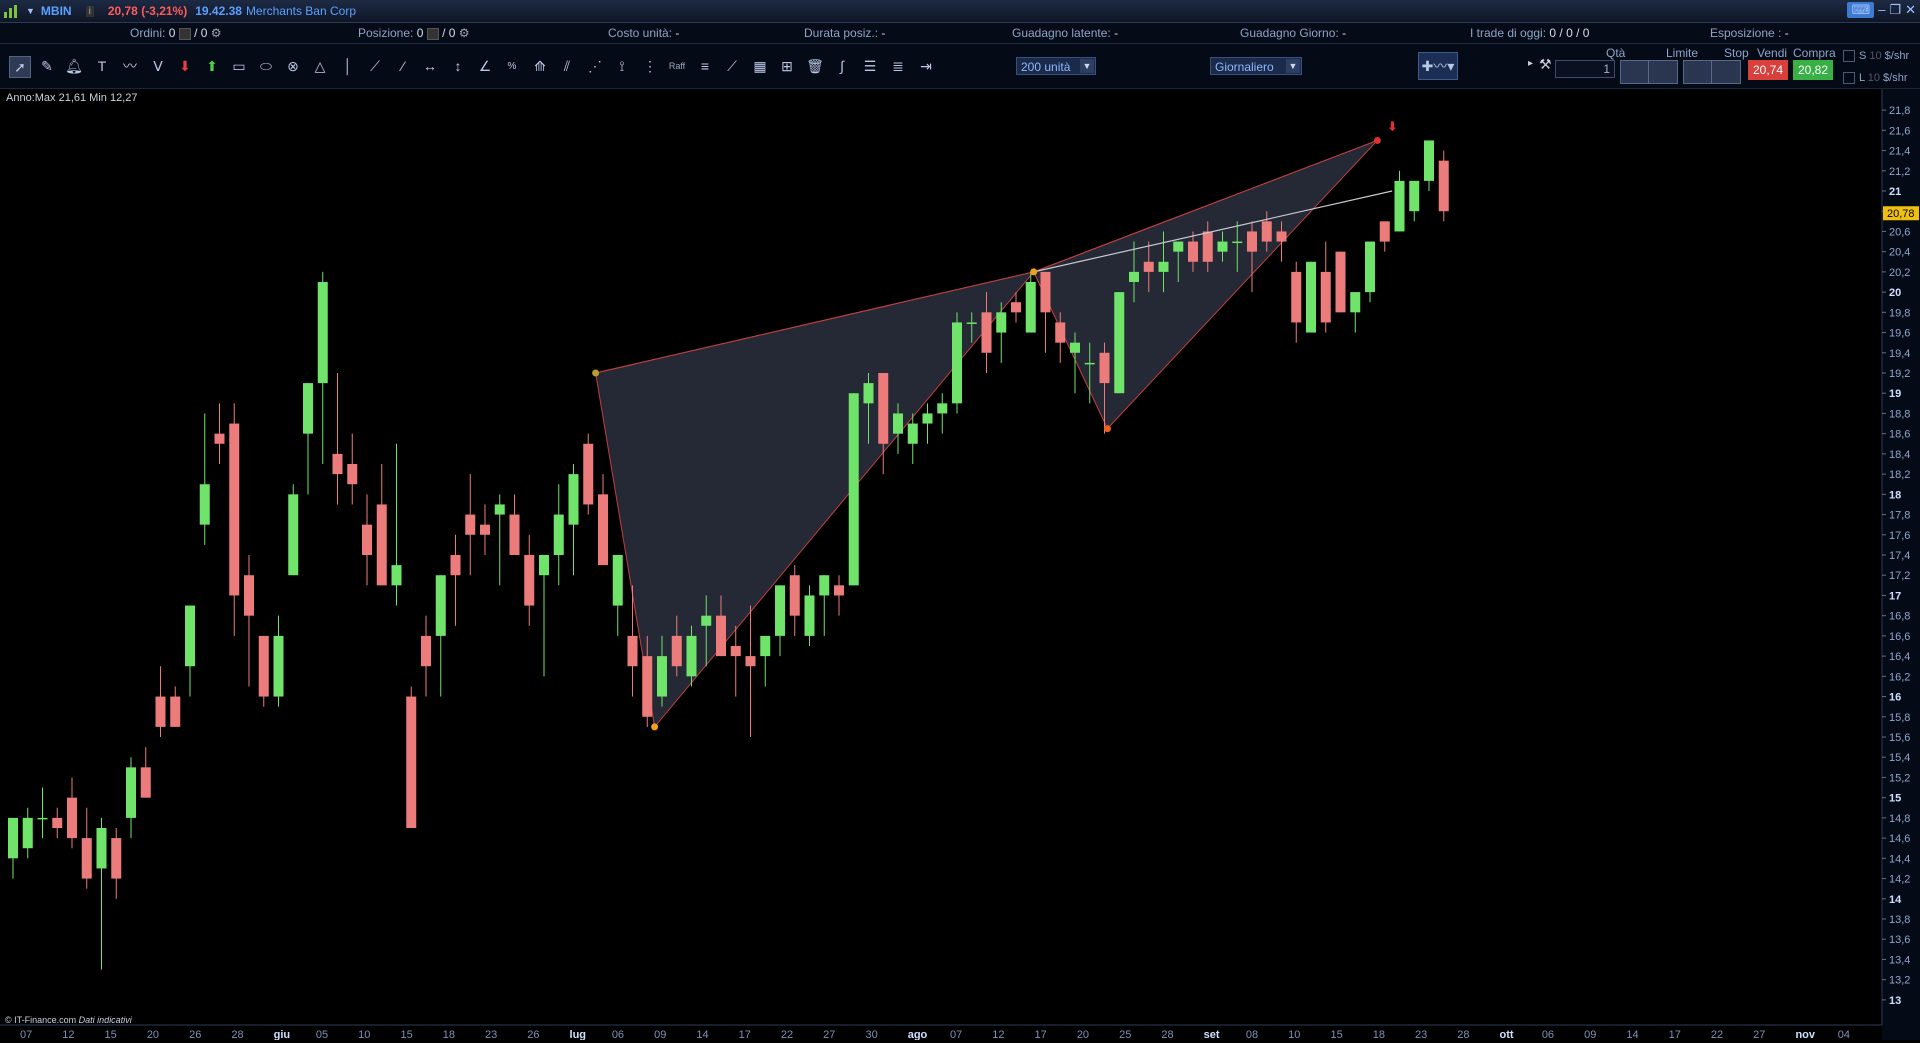 This screenshot has width=1920, height=1043. What do you see at coordinates (1698, 72) in the screenshot?
I see `stop-buy-button` at bounding box center [1698, 72].